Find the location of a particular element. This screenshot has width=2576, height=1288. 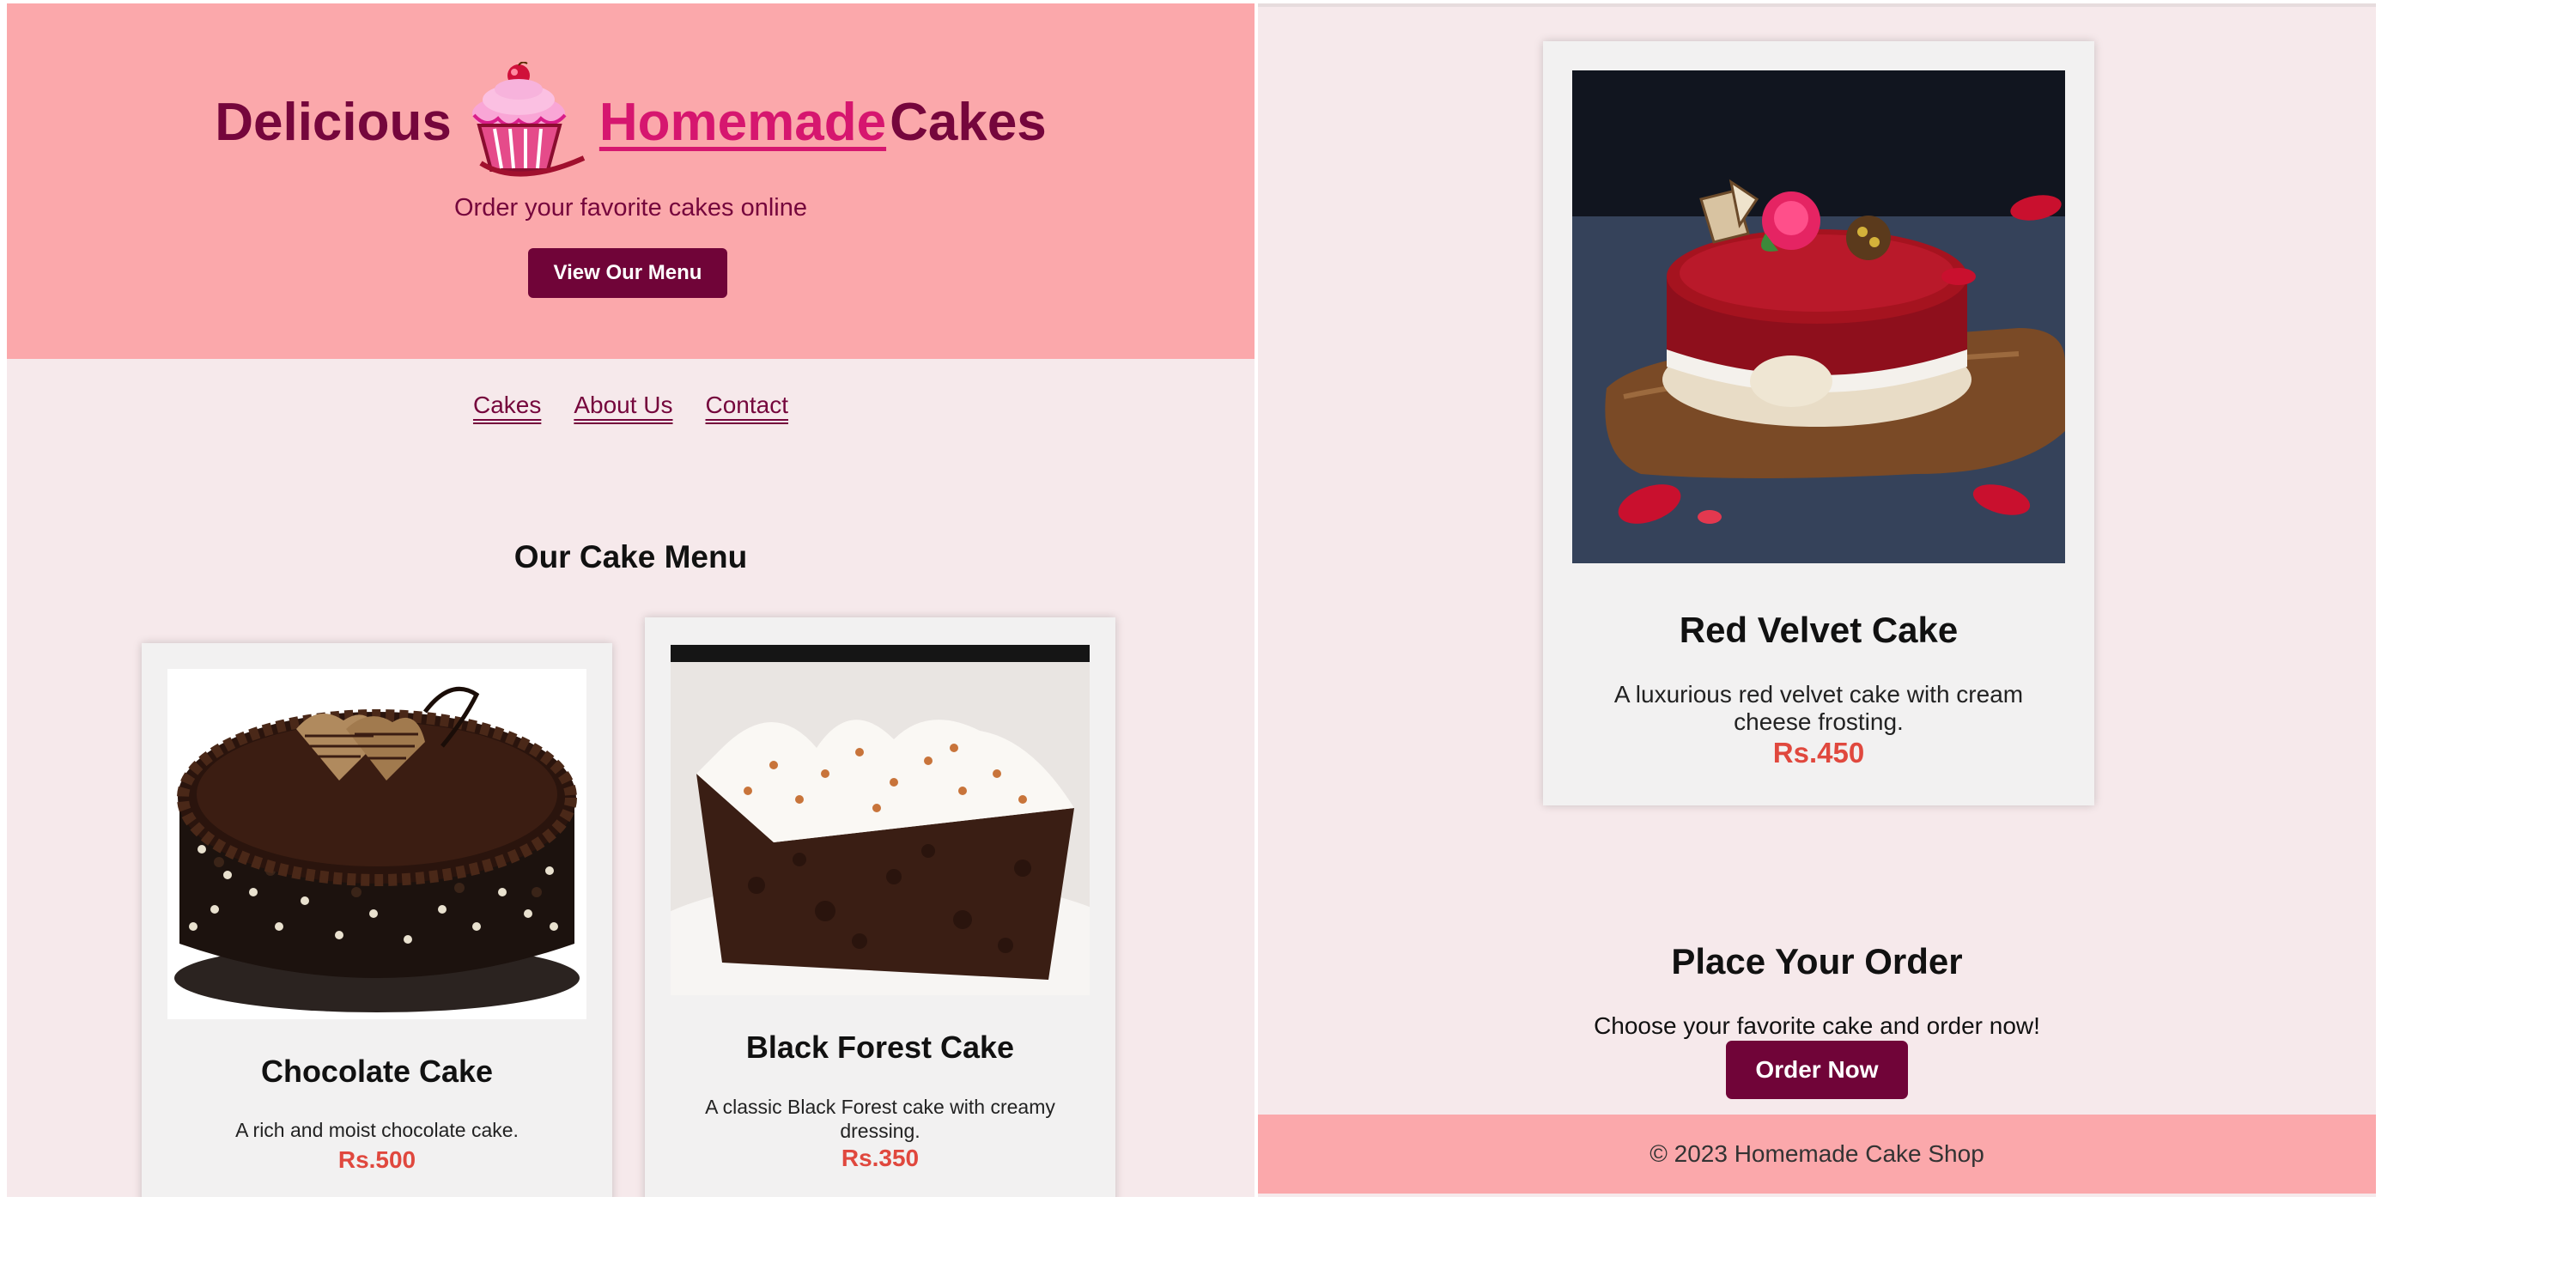

order-subtitle: Choose your favorite cake and order now! is located at coordinates (1817, 1025).